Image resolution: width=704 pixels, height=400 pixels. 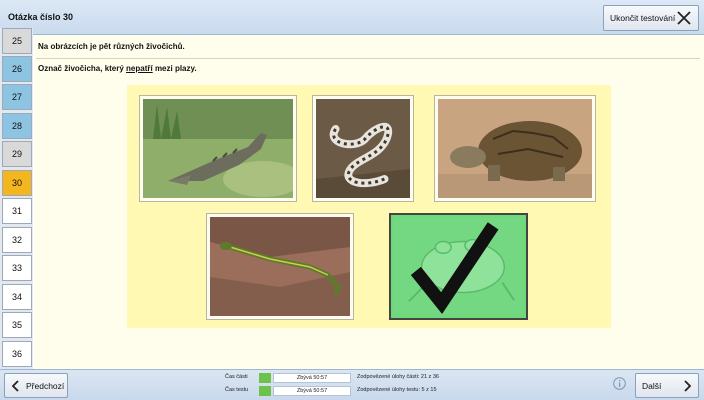 What do you see at coordinates (352, 384) in the screenshot?
I see `bottom-bar` at bounding box center [352, 384].